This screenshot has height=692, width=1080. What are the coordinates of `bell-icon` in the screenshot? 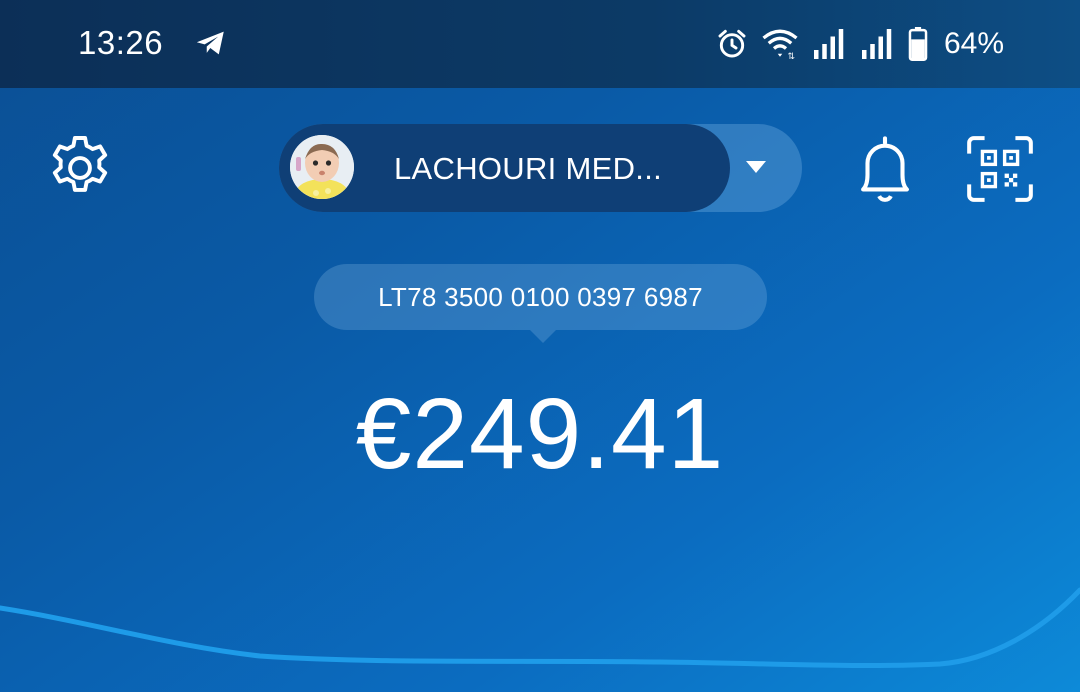 It's located at (885, 169).